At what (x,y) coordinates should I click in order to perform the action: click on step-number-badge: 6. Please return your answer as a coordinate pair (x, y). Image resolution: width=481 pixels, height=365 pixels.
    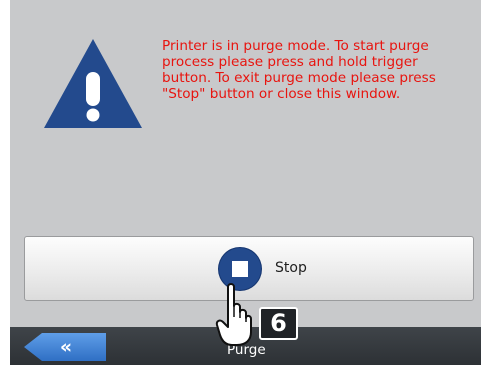
    Looking at the image, I should click on (278, 323).